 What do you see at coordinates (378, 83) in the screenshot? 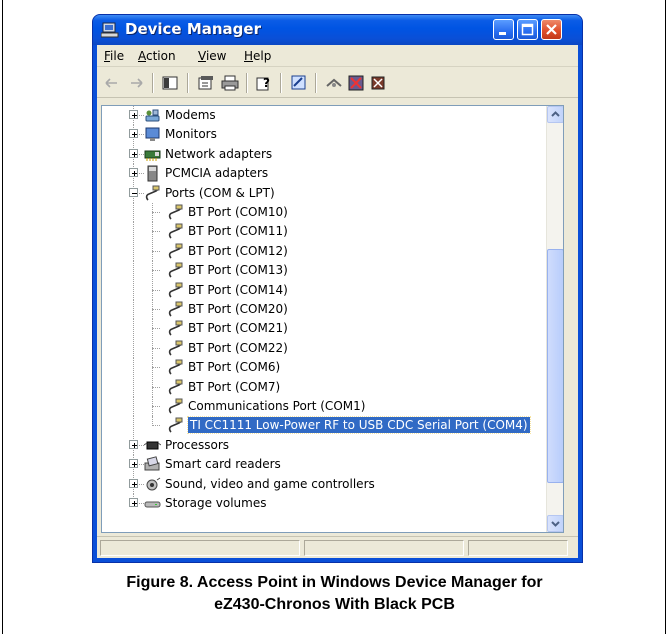
I see `uninstall-device-icon` at bounding box center [378, 83].